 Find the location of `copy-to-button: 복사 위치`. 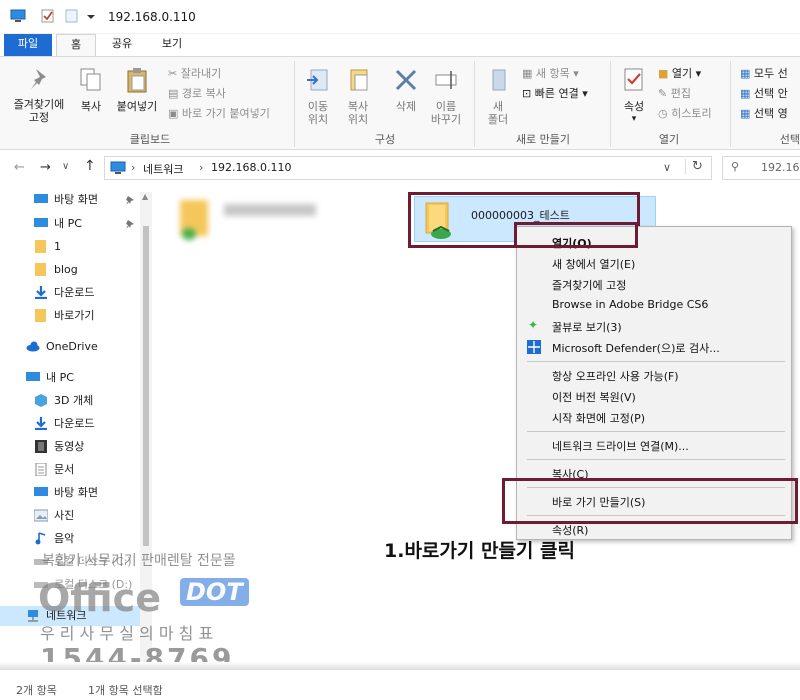

copy-to-button: 복사 위치 is located at coordinates (358, 96).